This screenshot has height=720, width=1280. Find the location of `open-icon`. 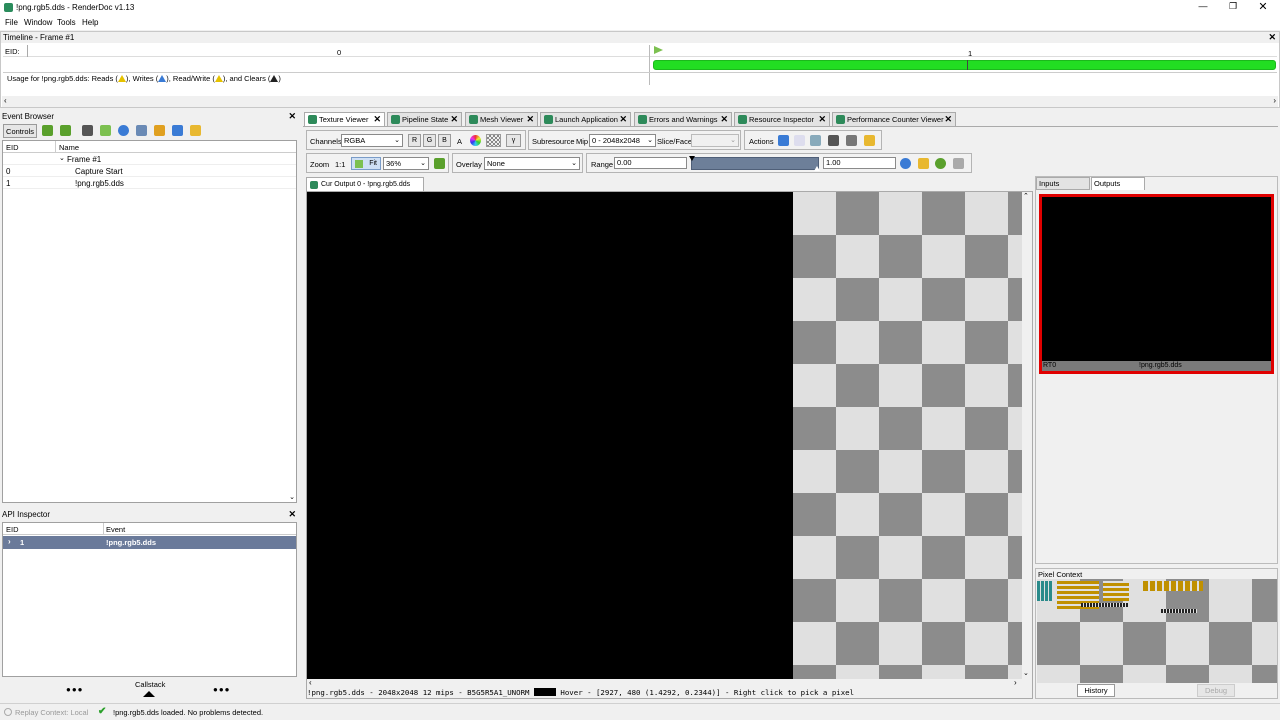

open-icon is located at coordinates (815, 140).